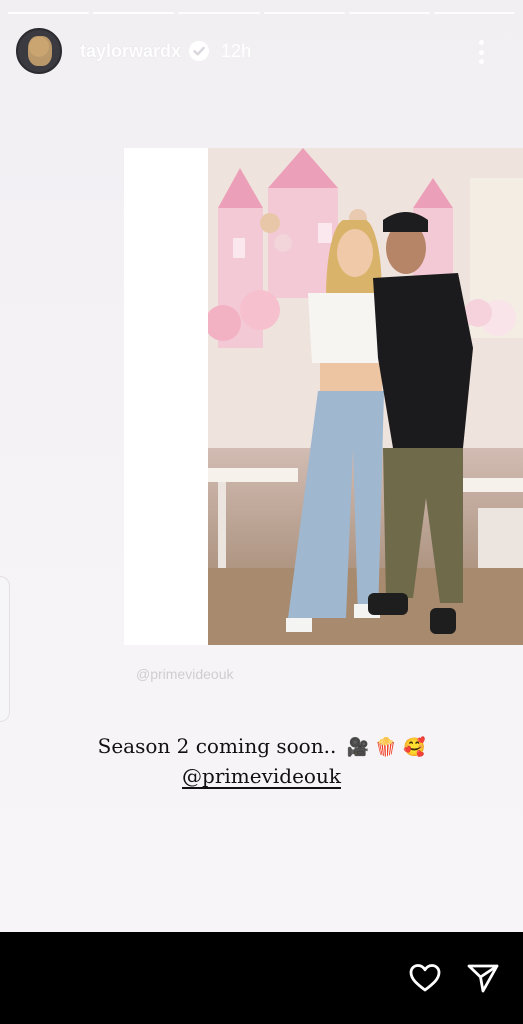 The width and height of the screenshot is (523, 1024). I want to click on verified-badge-icon, so click(199, 51).